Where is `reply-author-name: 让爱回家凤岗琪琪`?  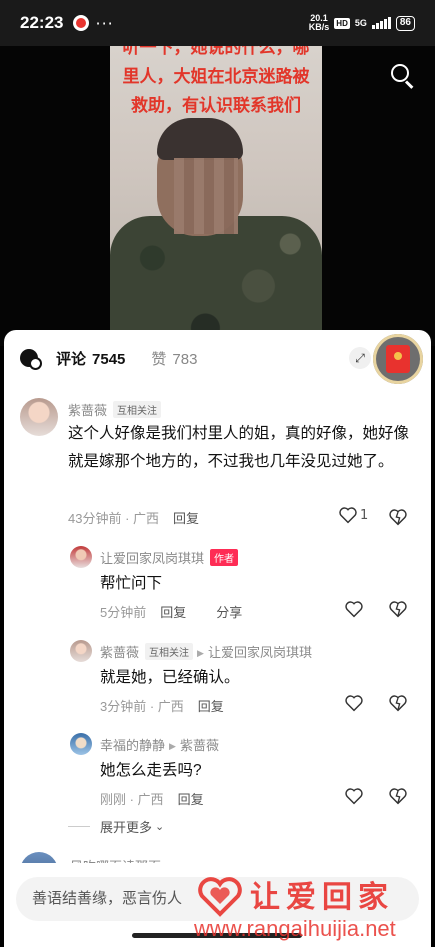 reply-author-name: 让爱回家凤岗琪琪 is located at coordinates (152, 558).